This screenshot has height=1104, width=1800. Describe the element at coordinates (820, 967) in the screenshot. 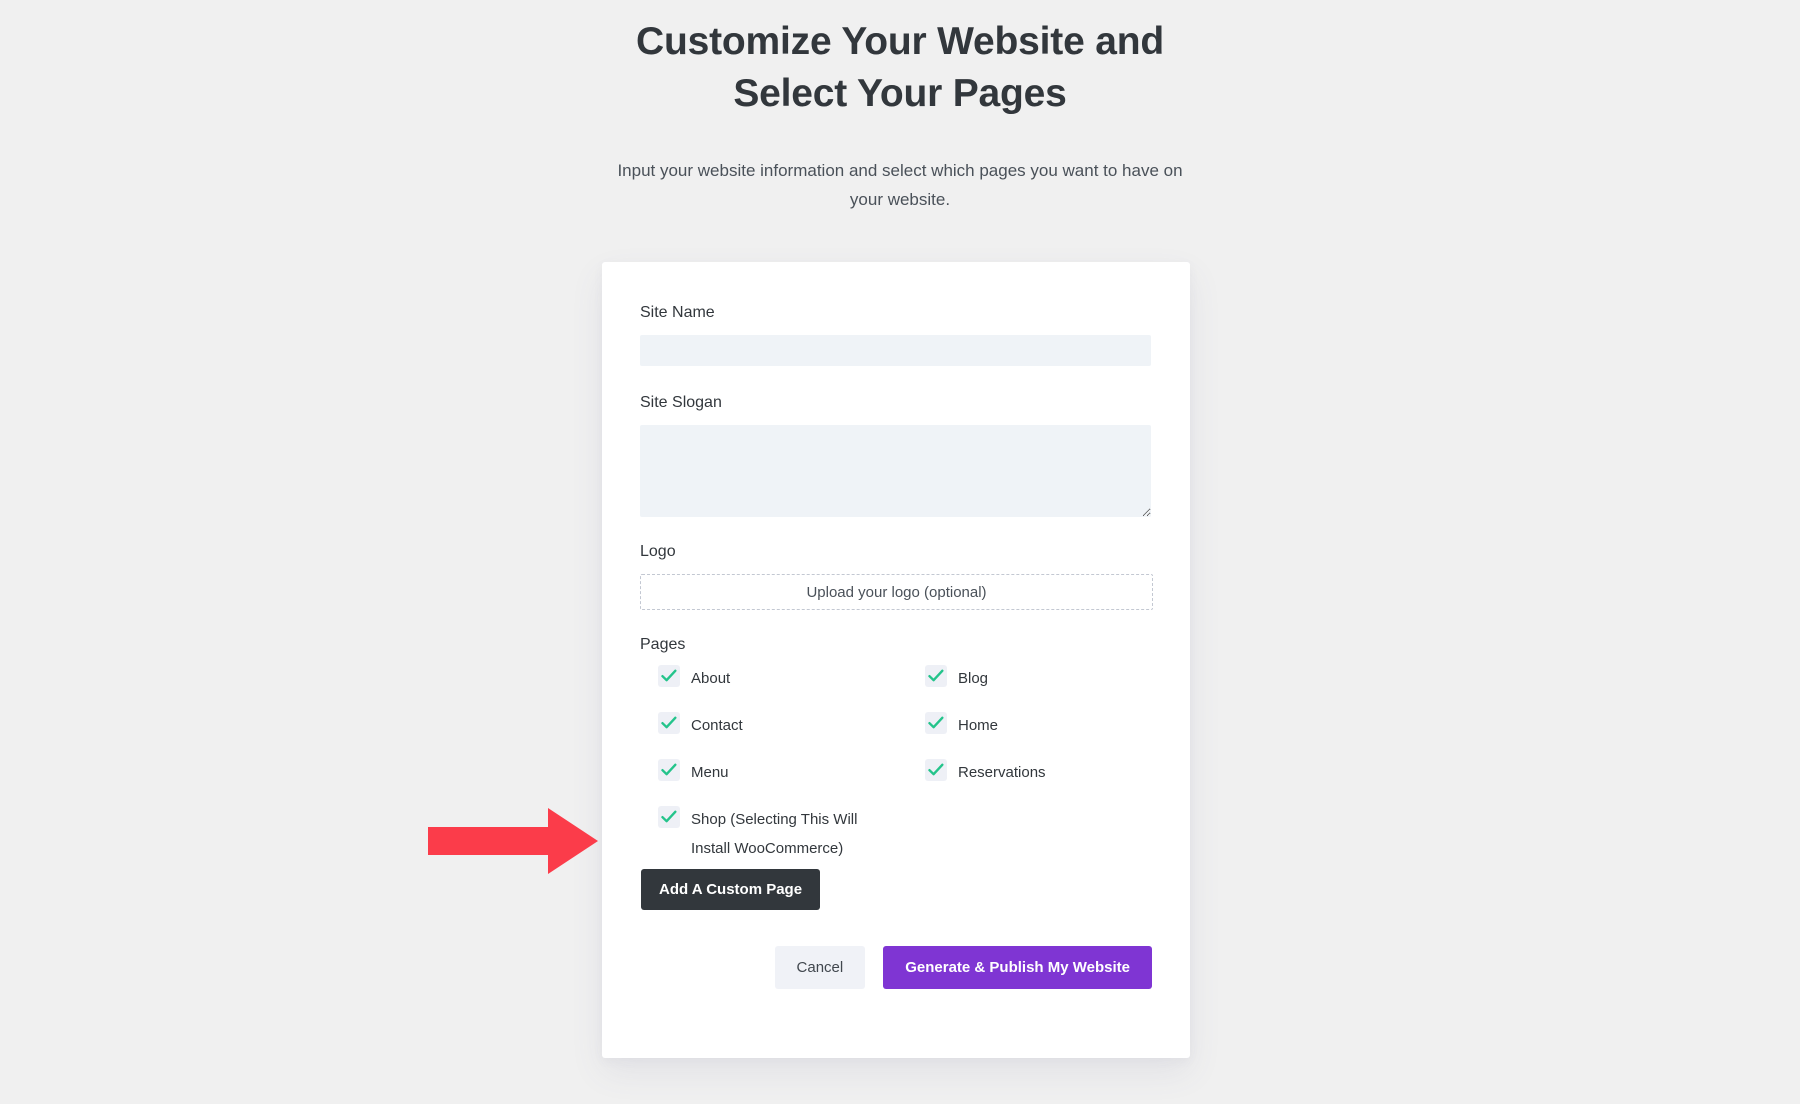

I see `cancel-button: Cancel` at that location.